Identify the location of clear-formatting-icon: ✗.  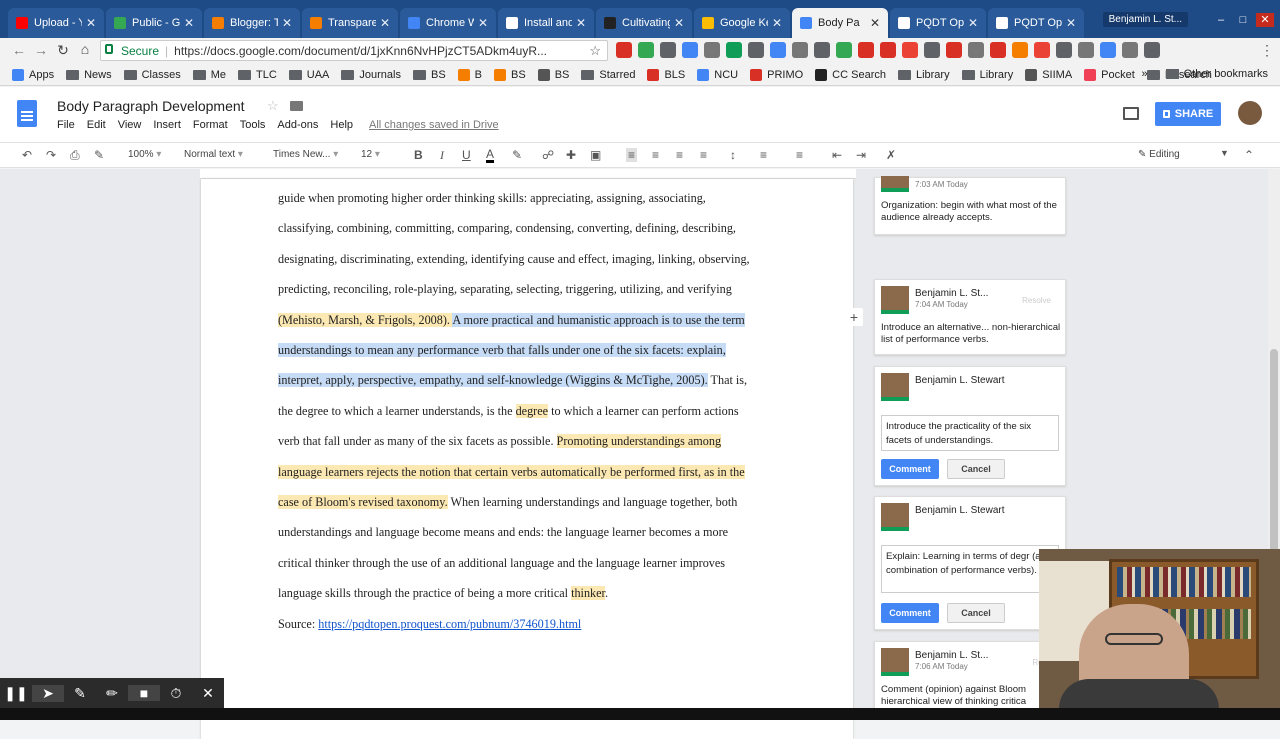
(891, 155).